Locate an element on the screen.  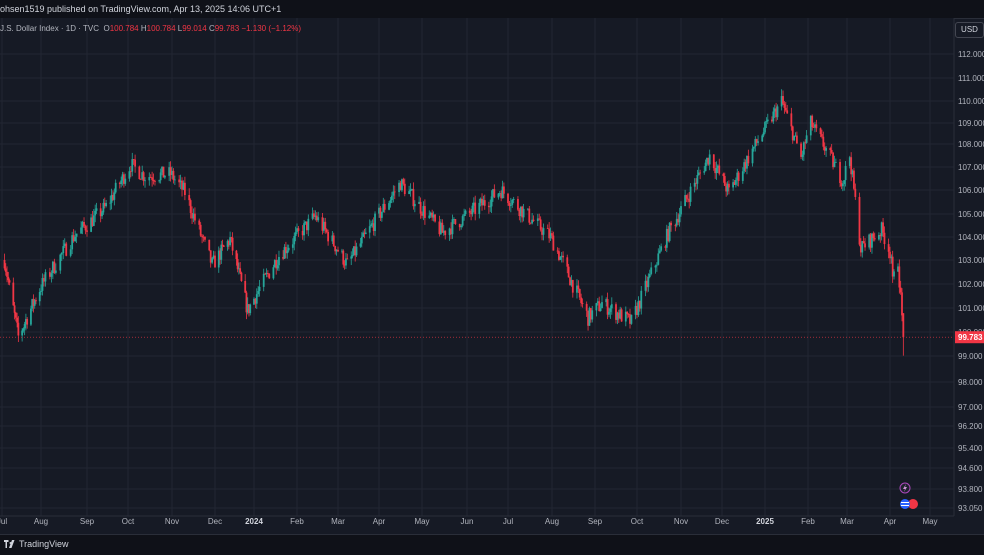
y-tick-label: 103.000 is located at coordinates (971, 260).